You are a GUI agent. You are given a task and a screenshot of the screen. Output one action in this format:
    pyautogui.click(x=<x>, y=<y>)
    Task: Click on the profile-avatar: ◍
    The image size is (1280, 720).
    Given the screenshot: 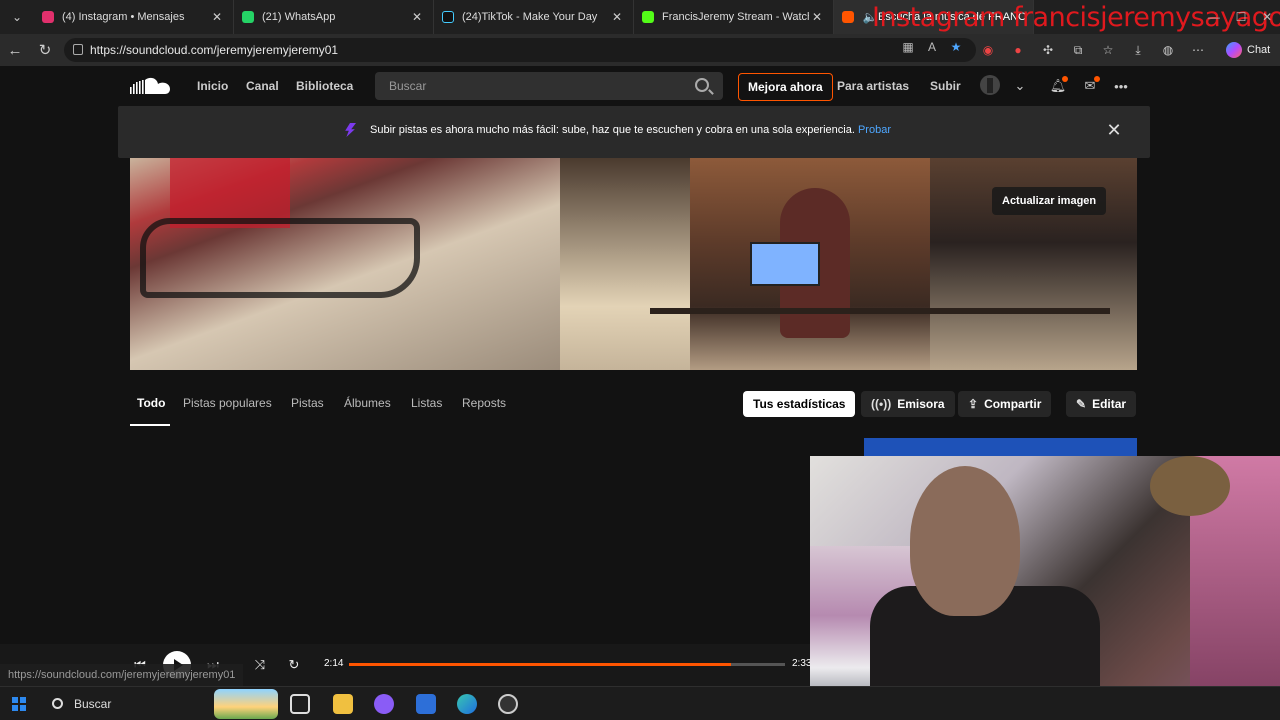 What is the action you would take?
    pyautogui.click(x=1168, y=50)
    